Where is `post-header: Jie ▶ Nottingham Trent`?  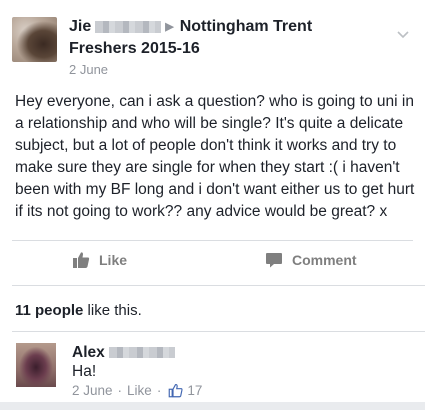
post-header: Jie ▶ Nottingham Trent is located at coordinates (190, 27).